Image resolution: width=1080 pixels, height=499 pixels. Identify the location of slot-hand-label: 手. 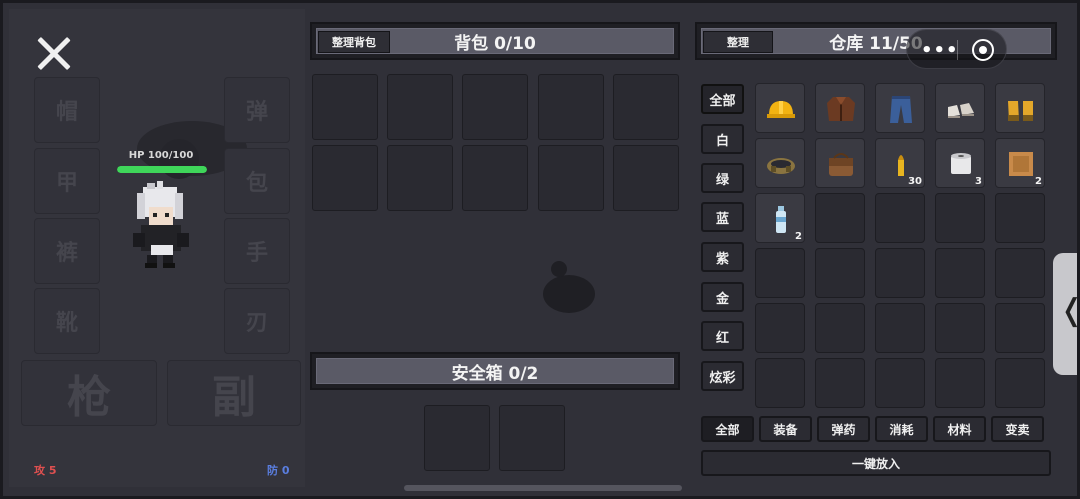
(256, 253).